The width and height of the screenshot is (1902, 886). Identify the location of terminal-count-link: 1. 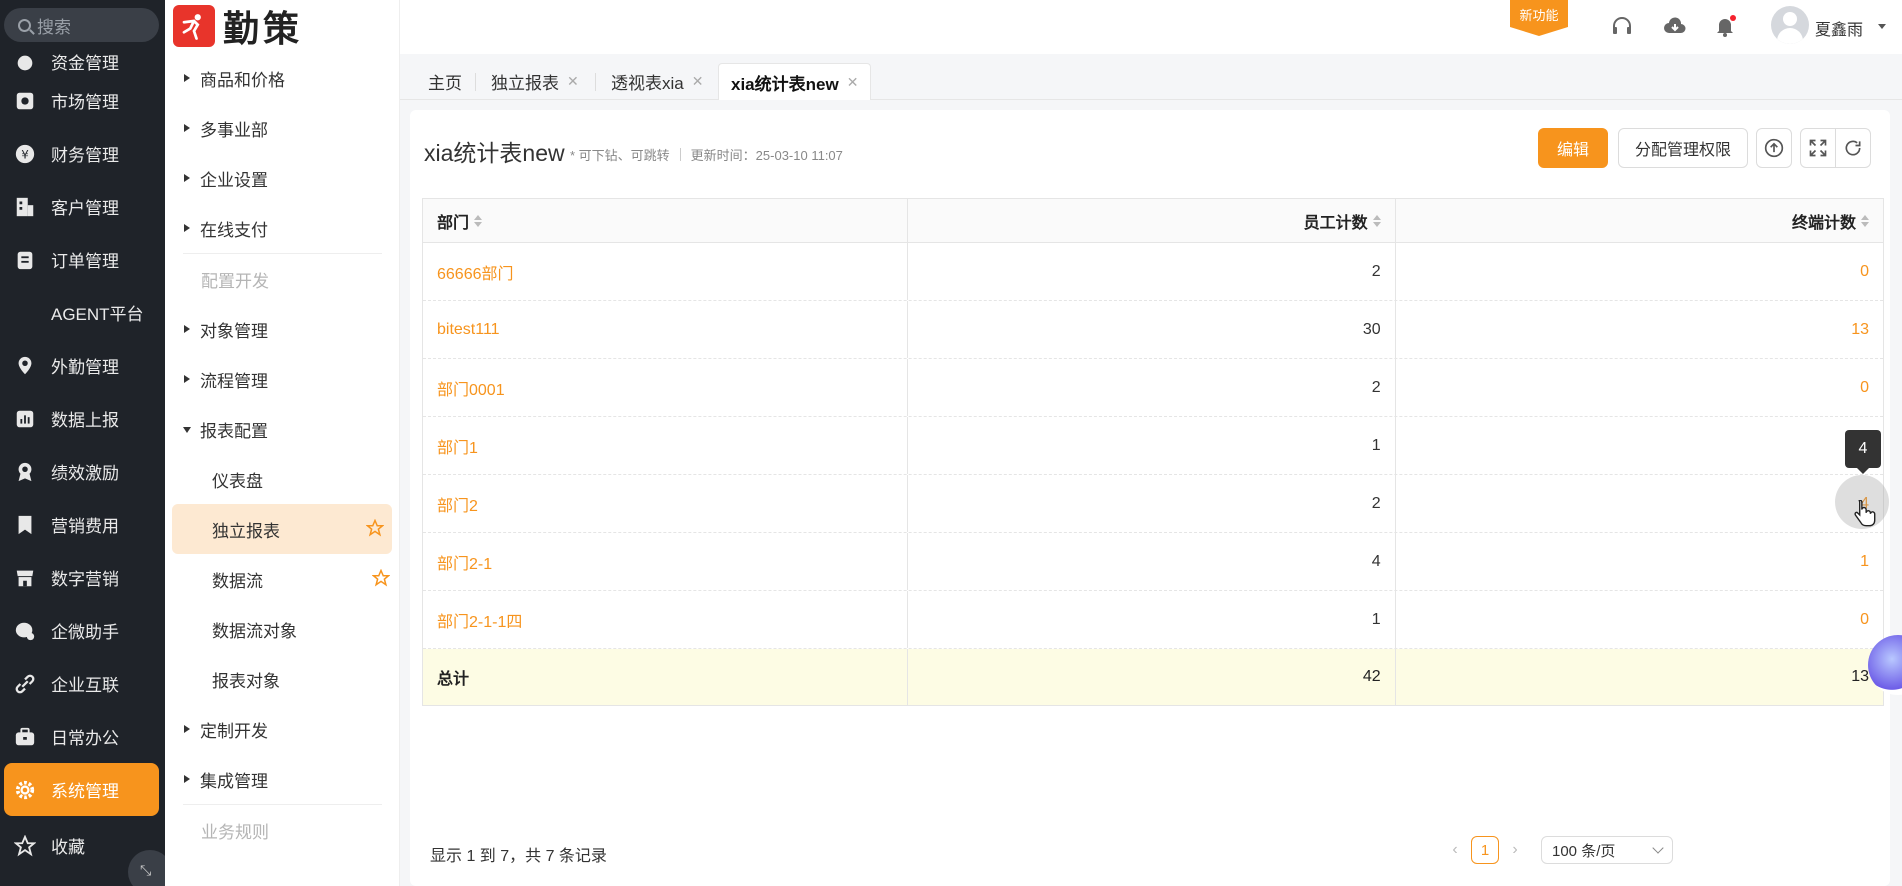
(1864, 562).